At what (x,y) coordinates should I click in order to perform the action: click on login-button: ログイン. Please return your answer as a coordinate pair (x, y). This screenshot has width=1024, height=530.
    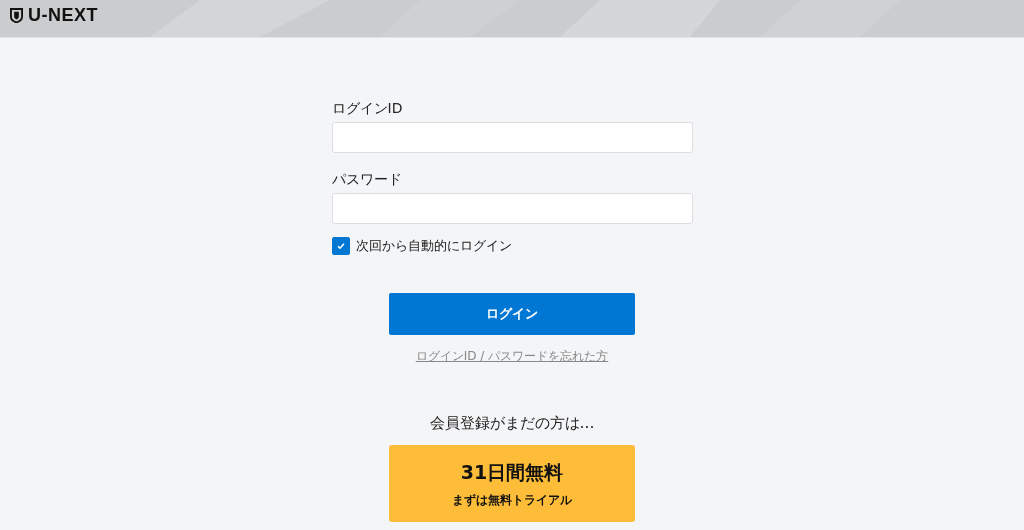
    Looking at the image, I should click on (512, 314).